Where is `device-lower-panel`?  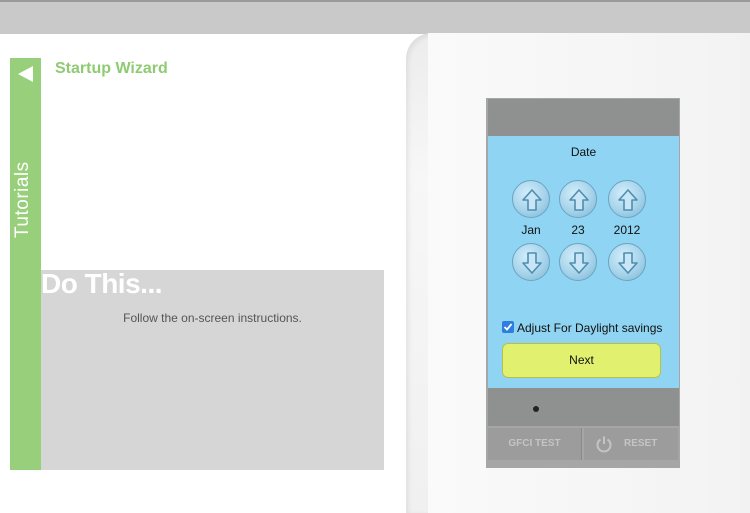
device-lower-panel is located at coordinates (583, 407).